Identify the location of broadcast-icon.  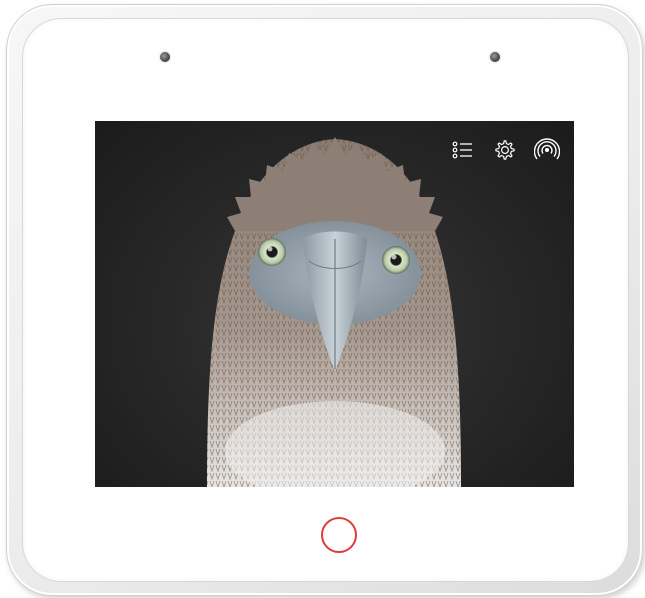
(547, 150).